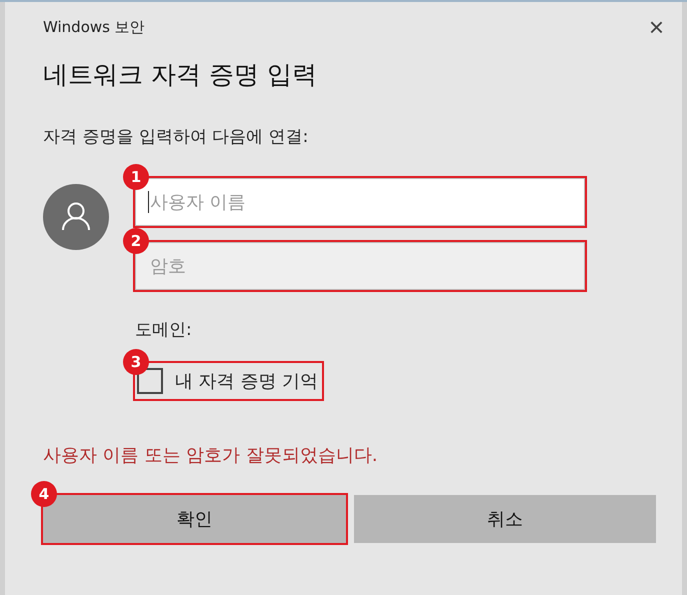 The width and height of the screenshot is (687, 595). What do you see at coordinates (76, 217) in the screenshot?
I see `user-avatar-icon` at bounding box center [76, 217].